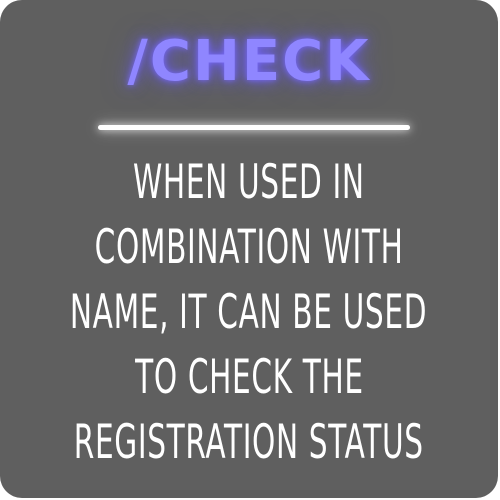 The image size is (500, 500). What do you see at coordinates (249, 377) in the screenshot?
I see `description-line: TO CHECK THE` at bounding box center [249, 377].